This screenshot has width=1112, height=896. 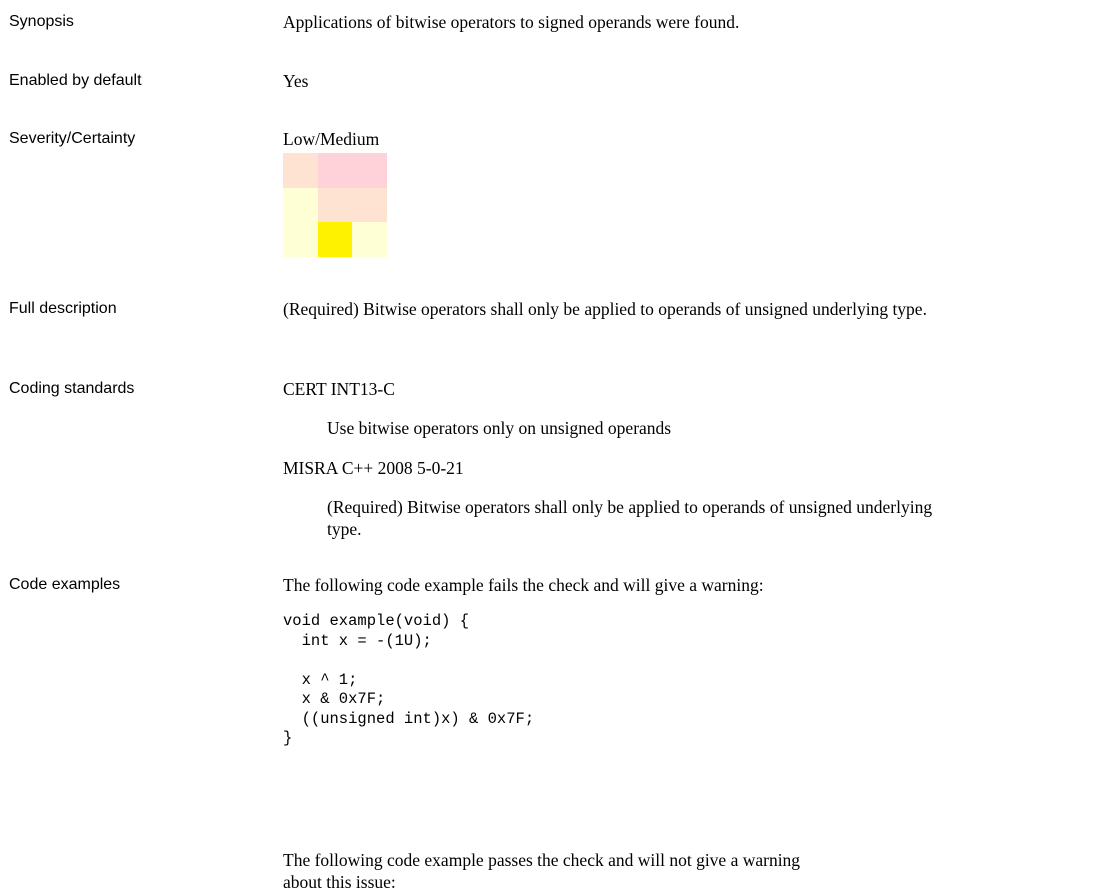 I want to click on full-description-label: Full description, so click(x=63, y=308).